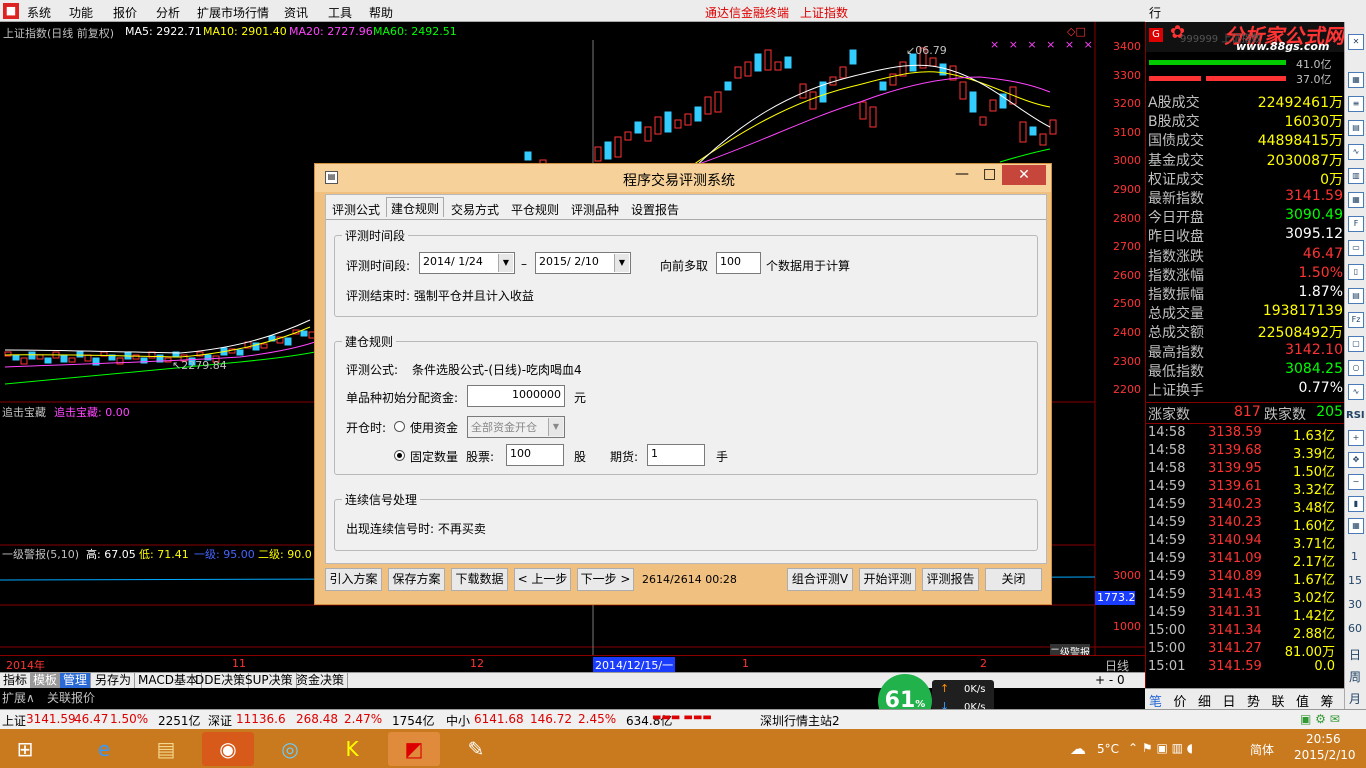 This screenshot has height=768, width=1366. I want to click on app-orange-icon: ◉, so click(228, 749).